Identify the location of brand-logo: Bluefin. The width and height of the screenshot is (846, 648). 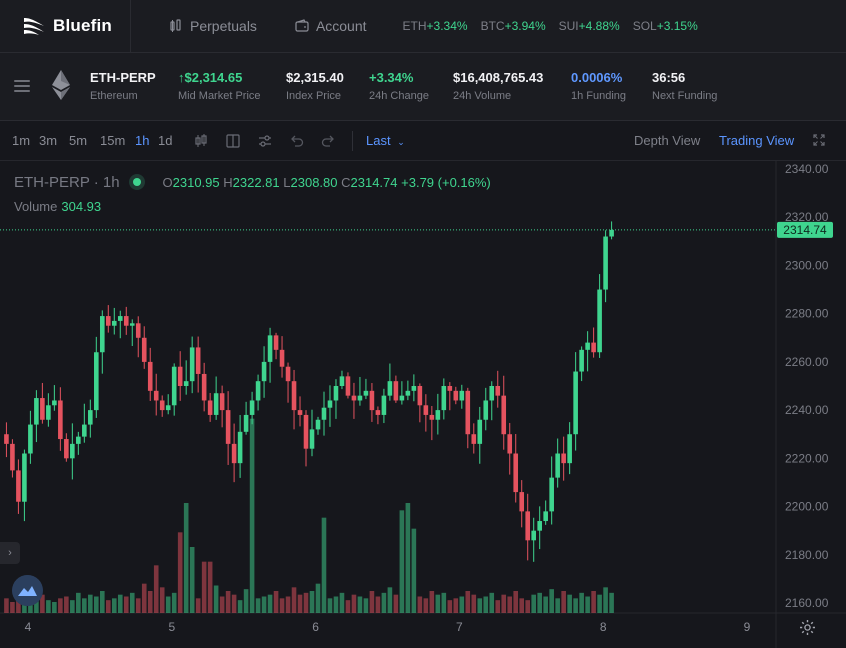
(65, 26).